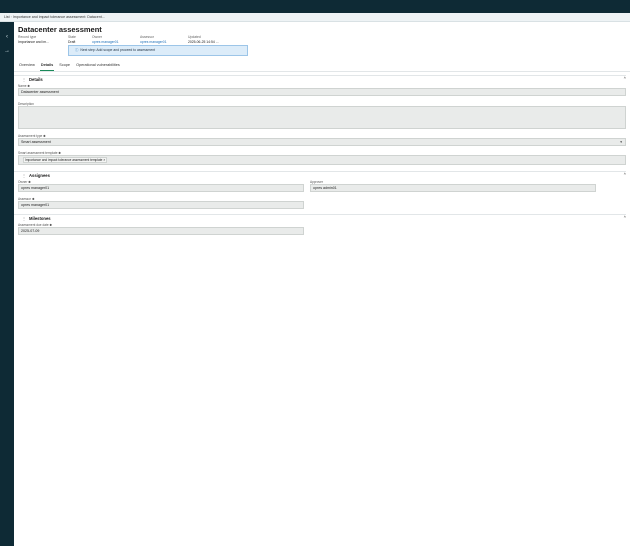  I want to click on assessment-type-select: Smart assessment ▾, so click(322, 142).